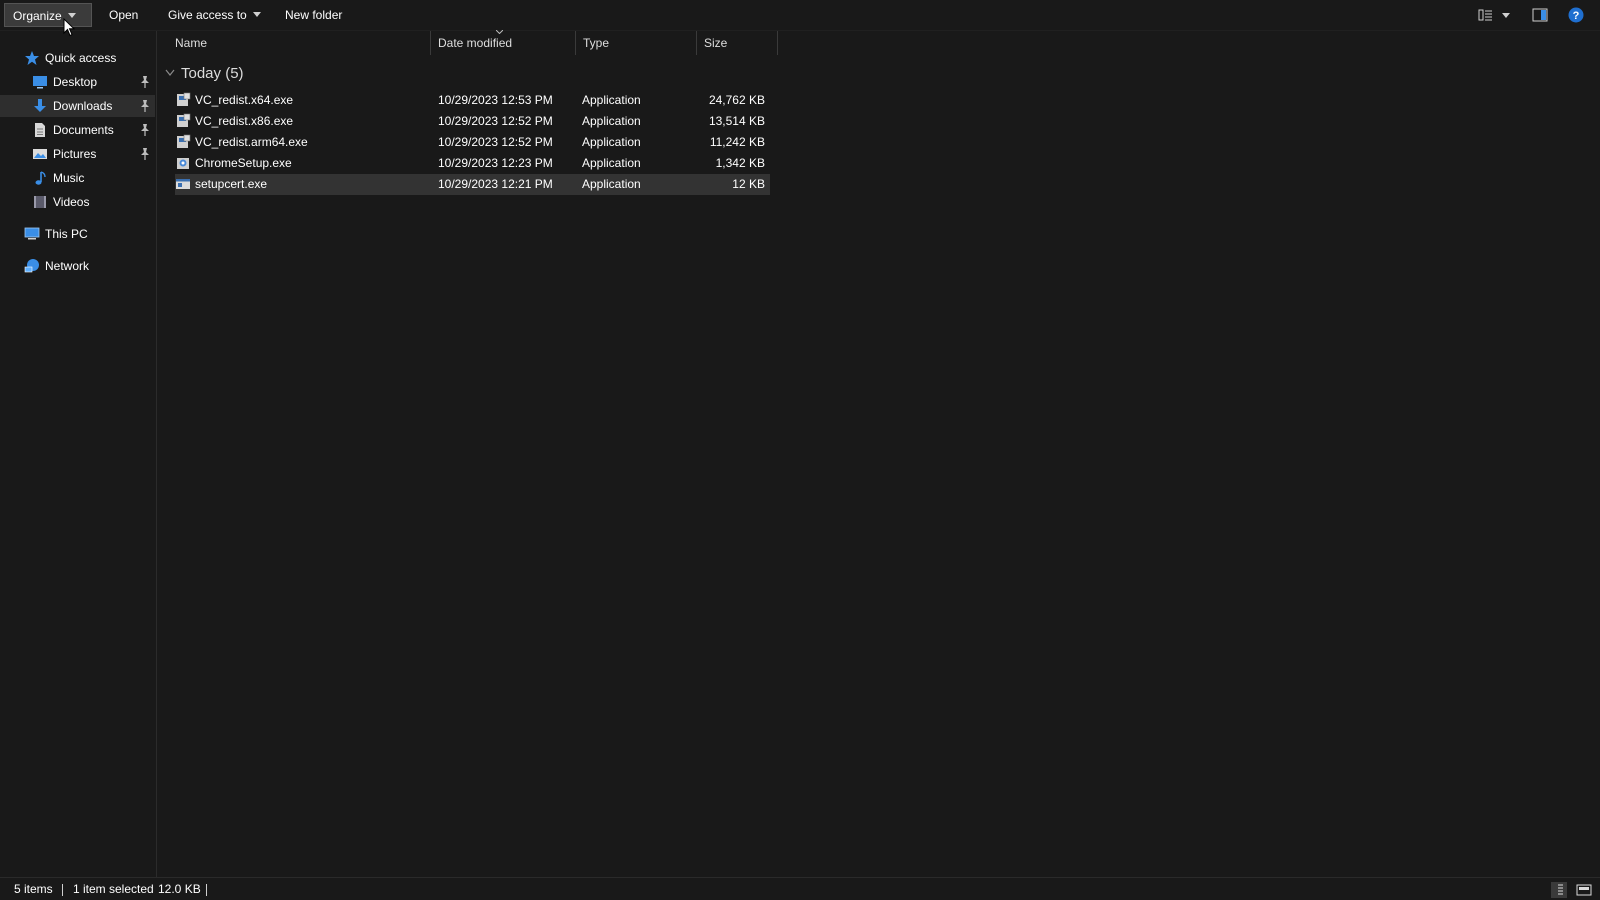  I want to click on new-folder-label: New folder, so click(314, 15).